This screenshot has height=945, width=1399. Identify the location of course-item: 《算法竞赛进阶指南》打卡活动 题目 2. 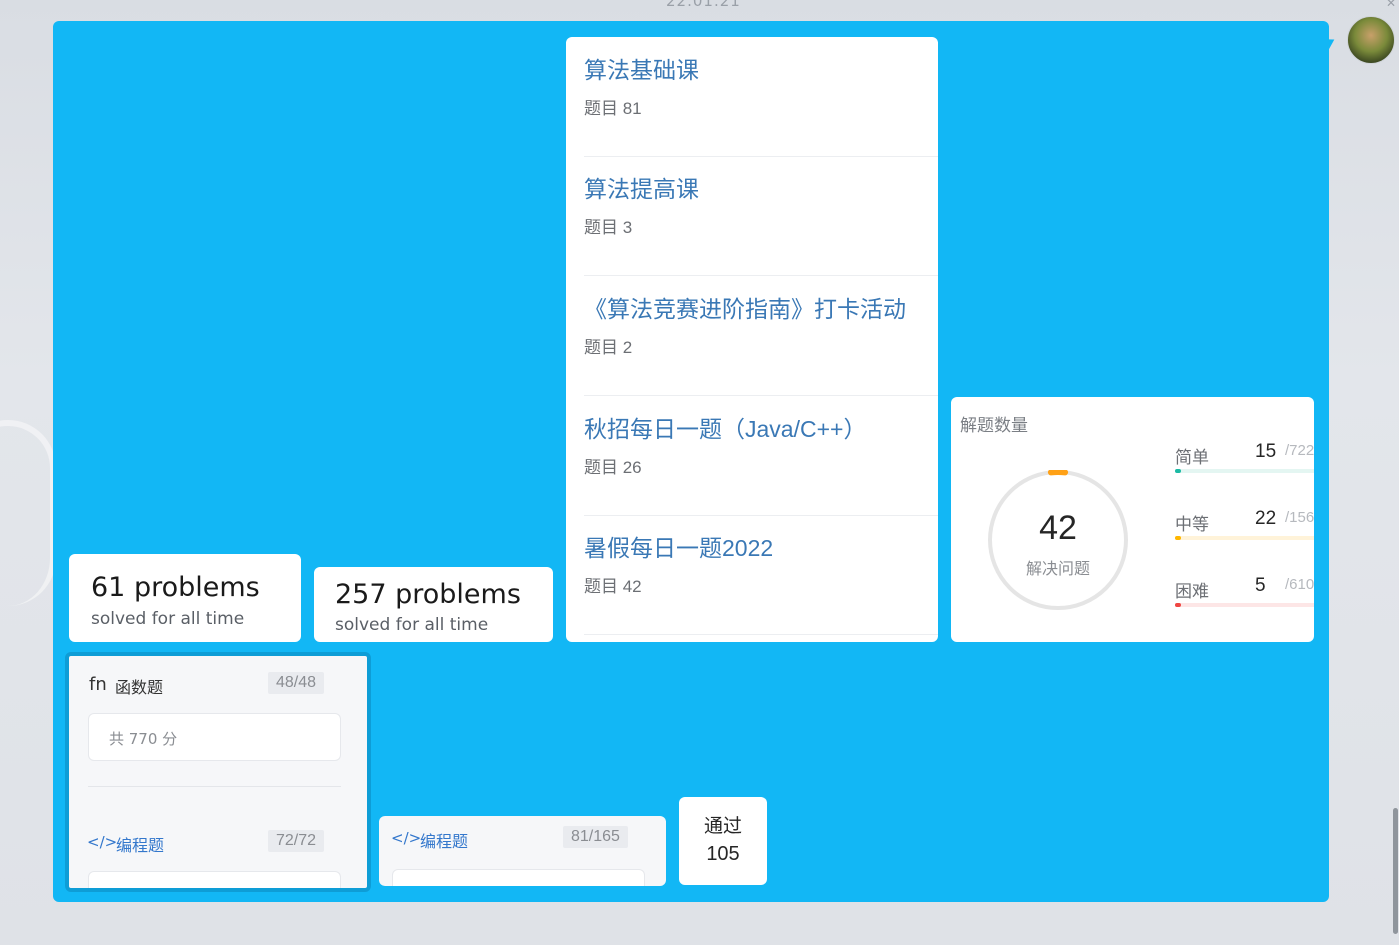
(761, 336).